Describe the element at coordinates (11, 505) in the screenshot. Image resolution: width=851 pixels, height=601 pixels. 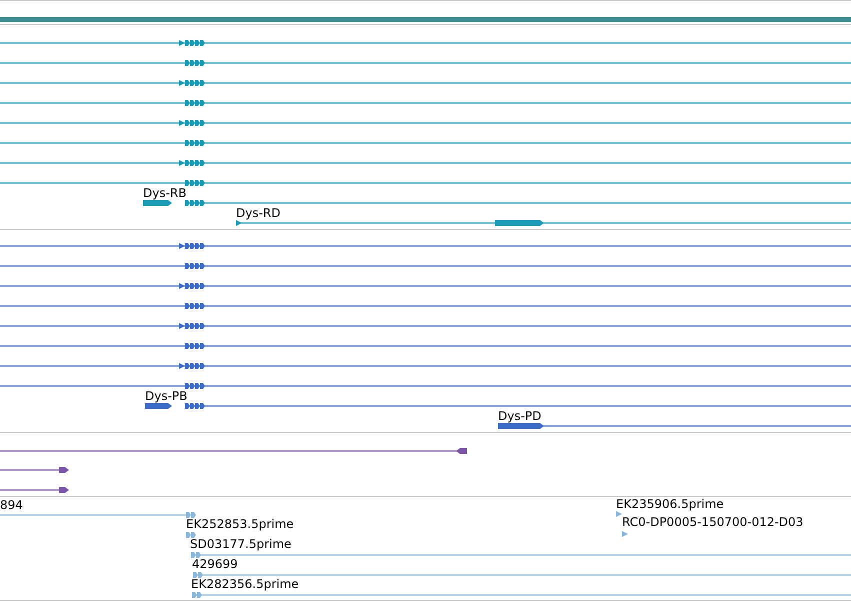
I see `feature-label: 894` at that location.